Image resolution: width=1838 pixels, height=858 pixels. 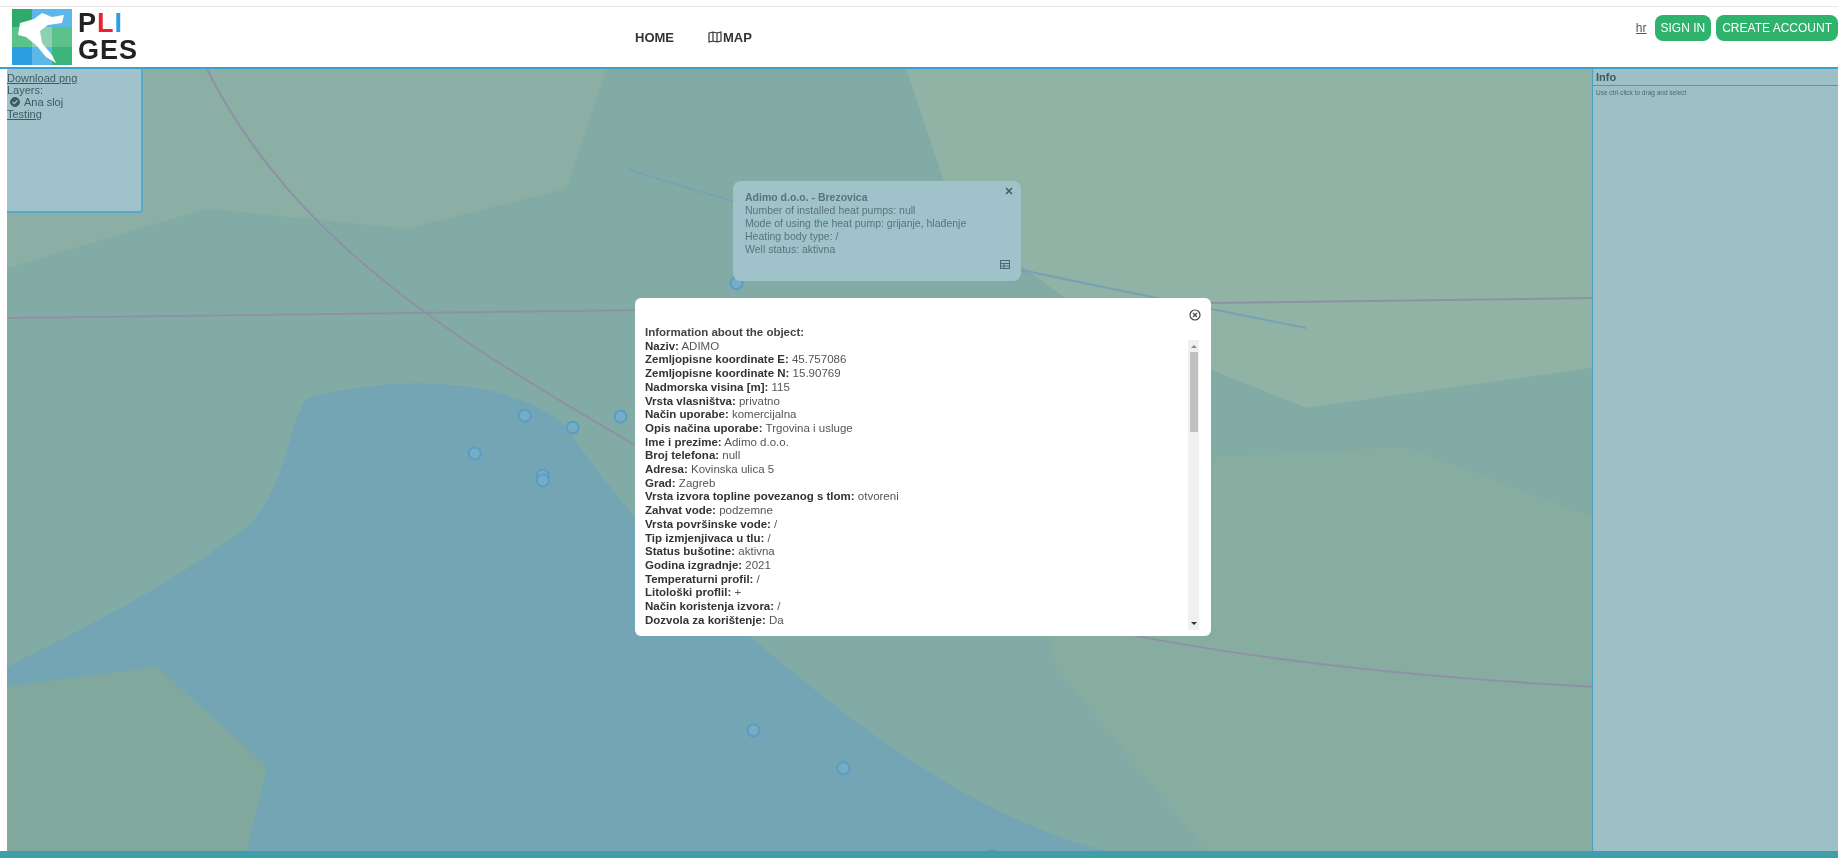 I want to click on nav-link: MAP, so click(x=730, y=37).